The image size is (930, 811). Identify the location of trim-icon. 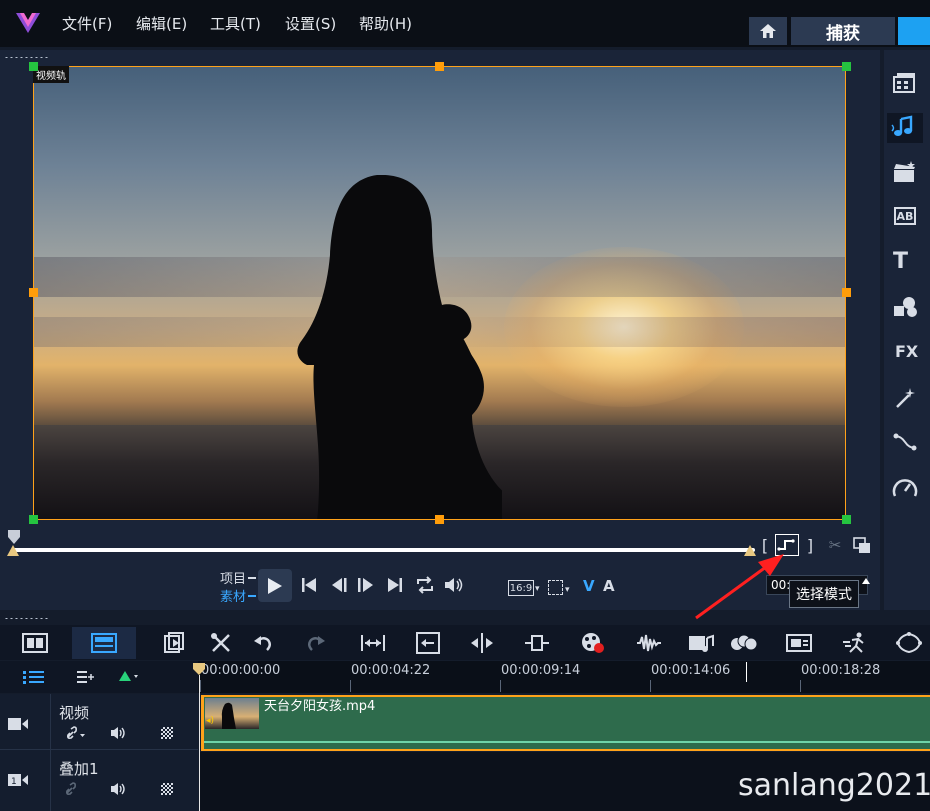
(537, 643).